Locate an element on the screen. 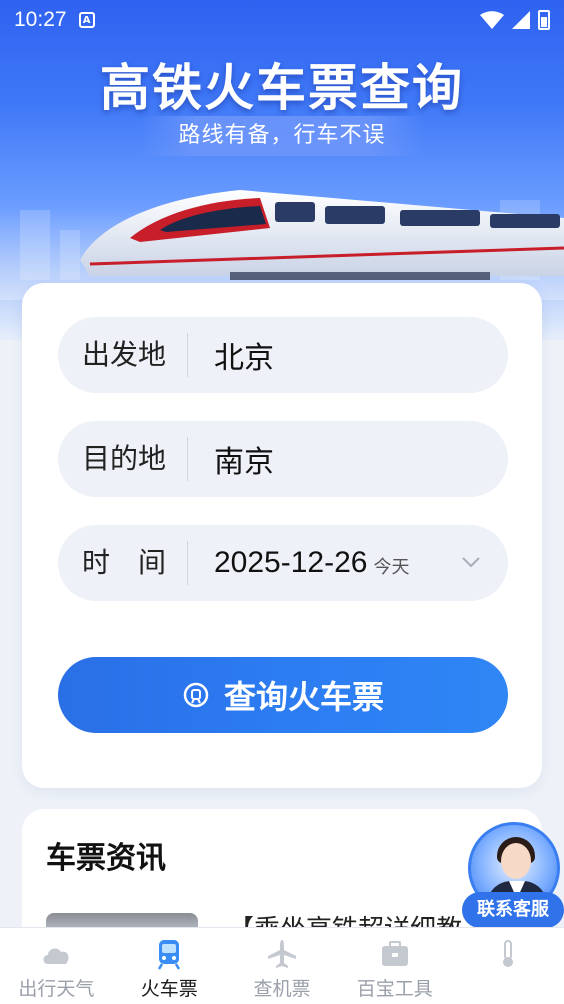 Image resolution: width=564 pixels, height=1004 pixels. cloud-icon is located at coordinates (56, 956).